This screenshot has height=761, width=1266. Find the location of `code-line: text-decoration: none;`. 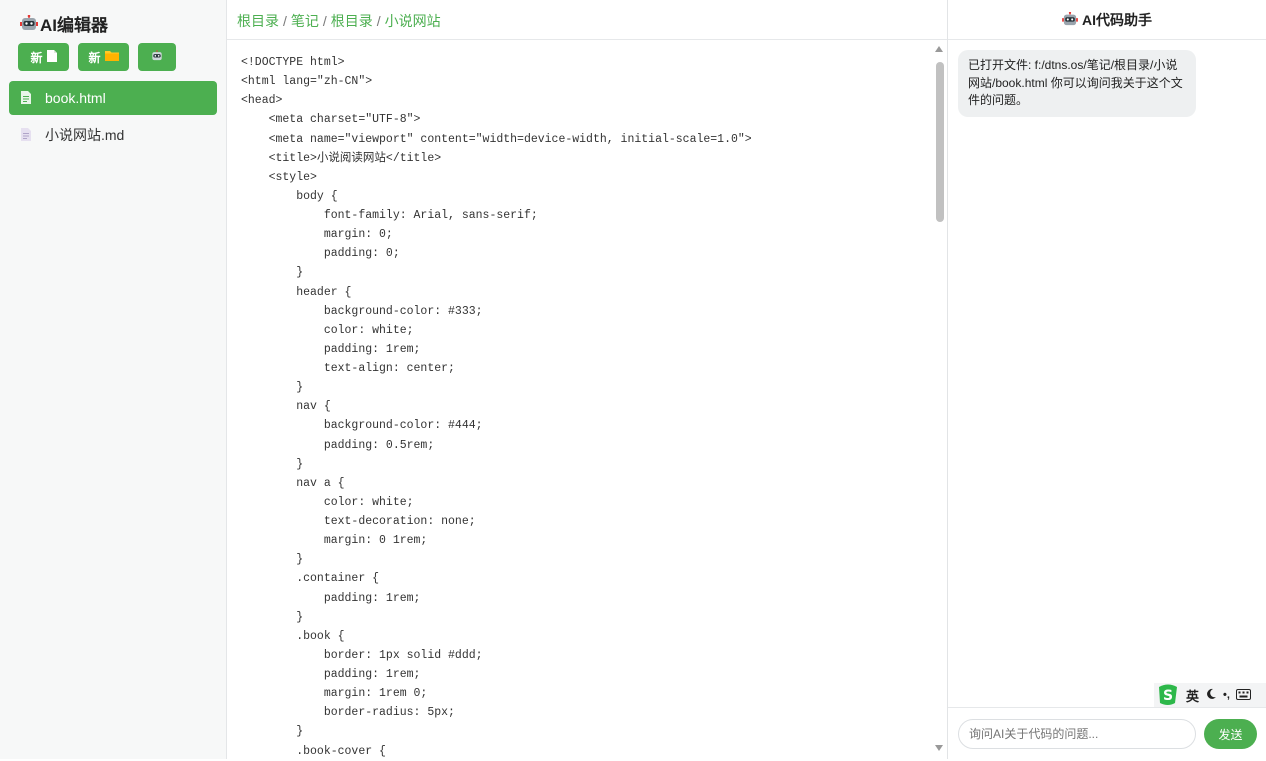

code-line: text-decoration: none; is located at coordinates (358, 521).